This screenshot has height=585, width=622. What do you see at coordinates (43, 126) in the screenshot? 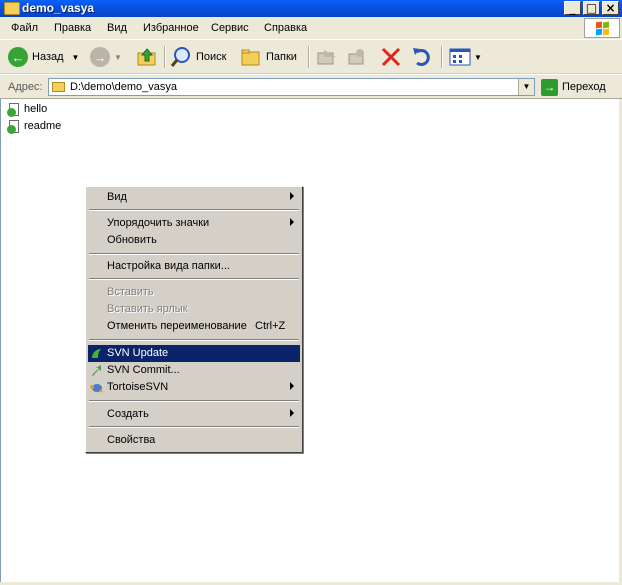
I see `file-name: readme` at bounding box center [43, 126].